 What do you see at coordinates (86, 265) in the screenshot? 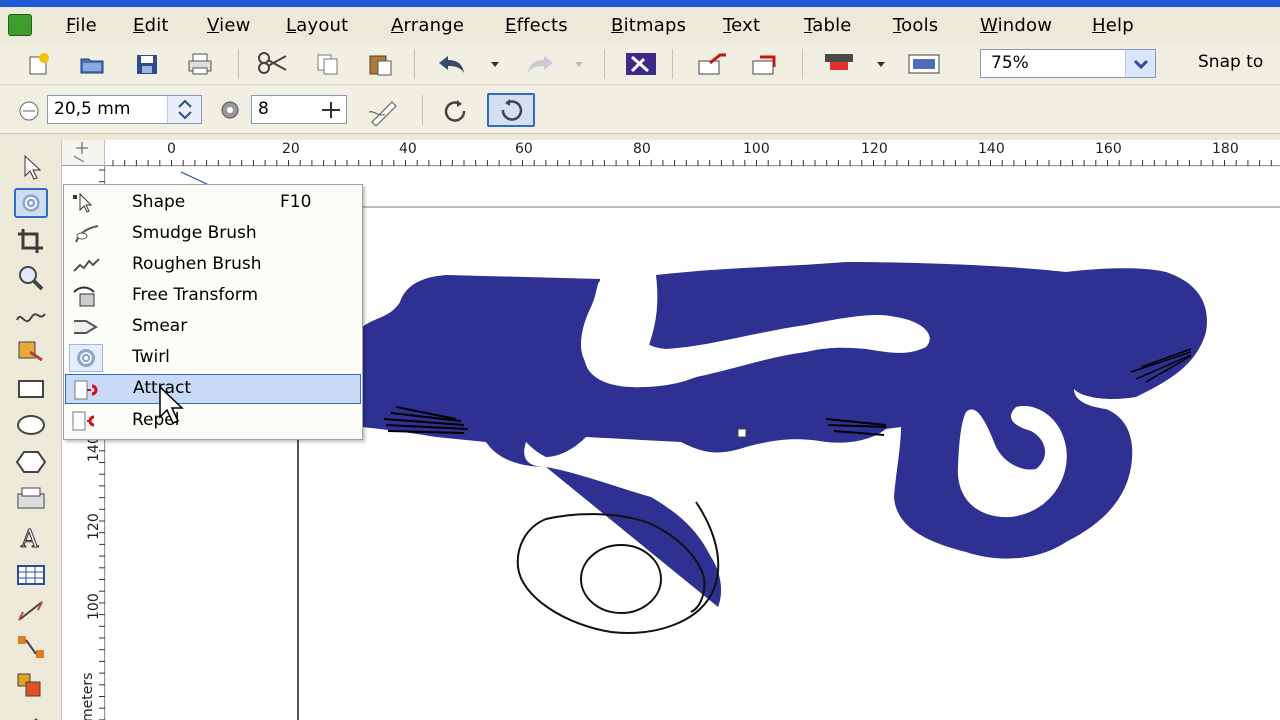
I see `roughen-brush-icon` at bounding box center [86, 265].